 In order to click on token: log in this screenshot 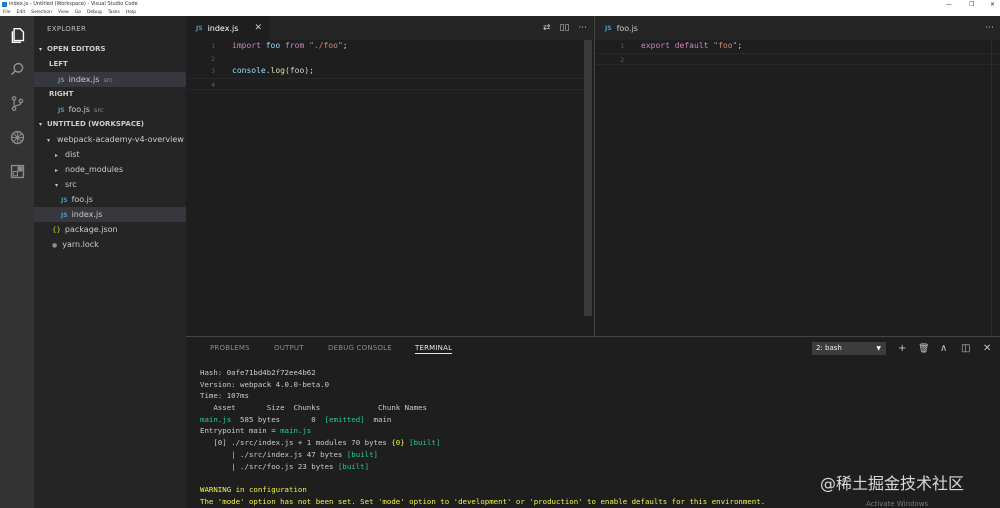, I will do `click(277, 70)`.